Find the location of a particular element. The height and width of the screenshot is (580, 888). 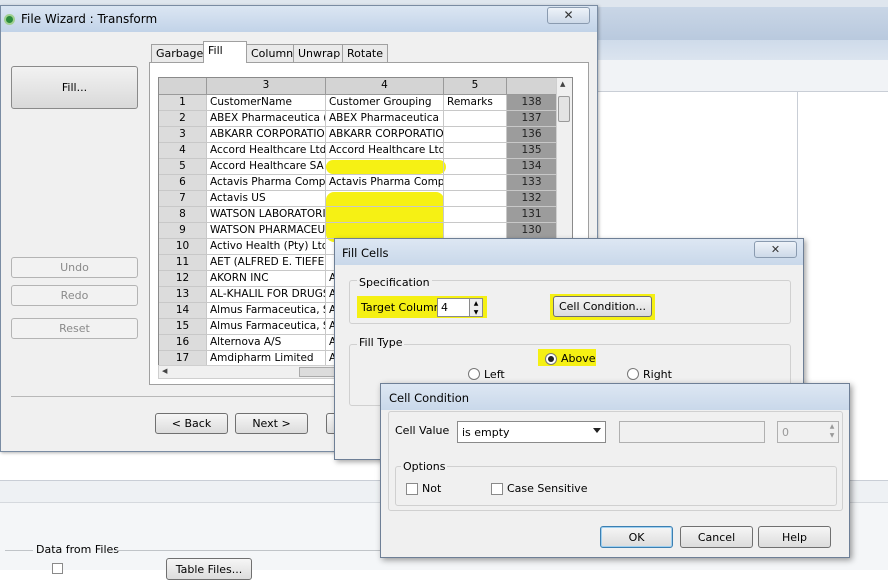

tab-rotate: Rotate is located at coordinates (365, 53).